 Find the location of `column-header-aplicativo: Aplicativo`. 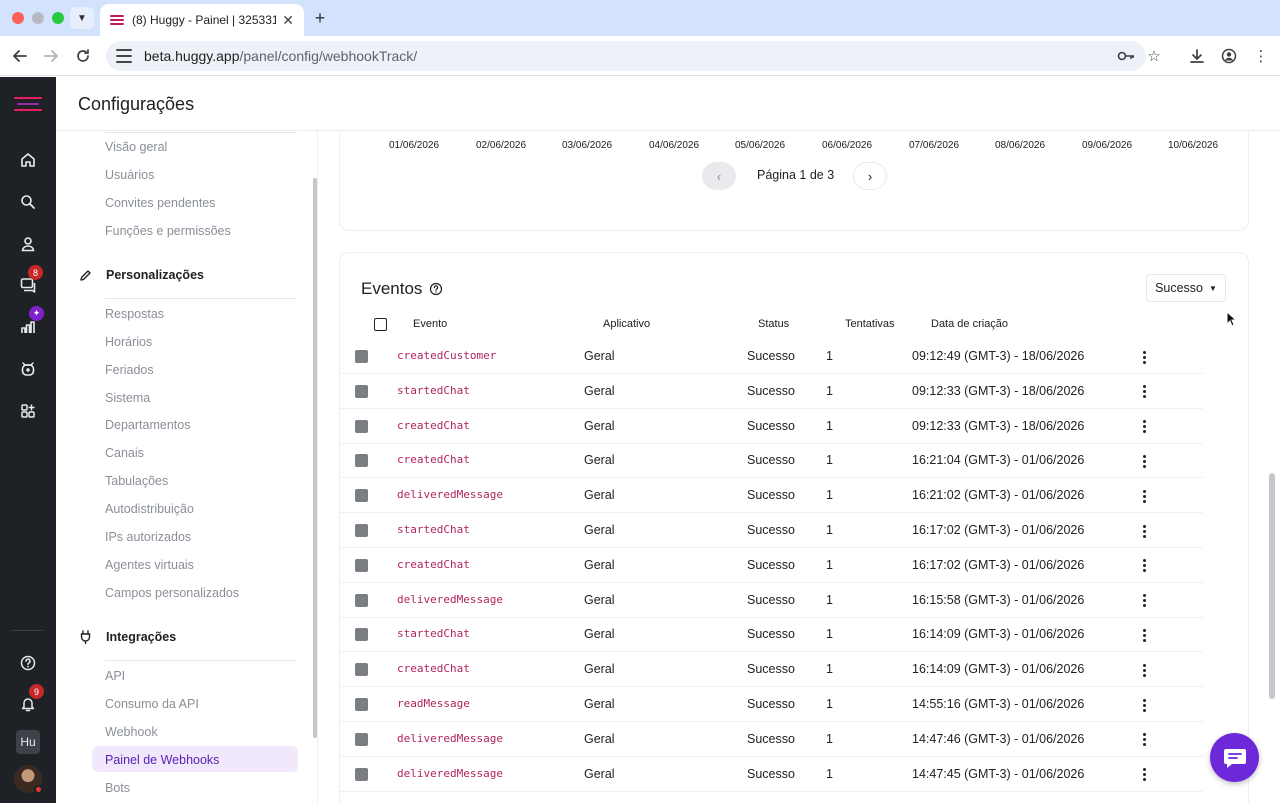

column-header-aplicativo: Aplicativo is located at coordinates (626, 324).